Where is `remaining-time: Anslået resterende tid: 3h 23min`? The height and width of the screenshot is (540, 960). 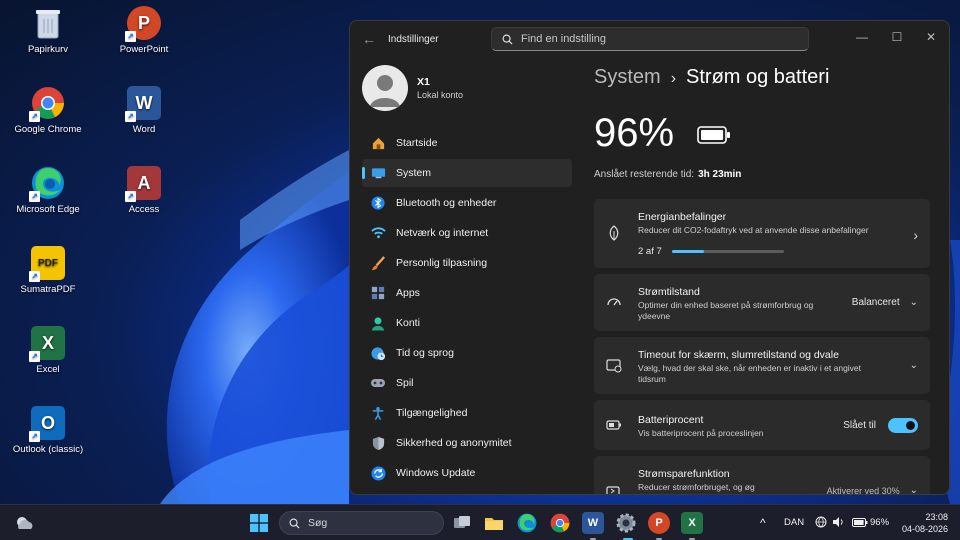
remaining-time: Anslået resterende tid: 3h 23min is located at coordinates (667, 174).